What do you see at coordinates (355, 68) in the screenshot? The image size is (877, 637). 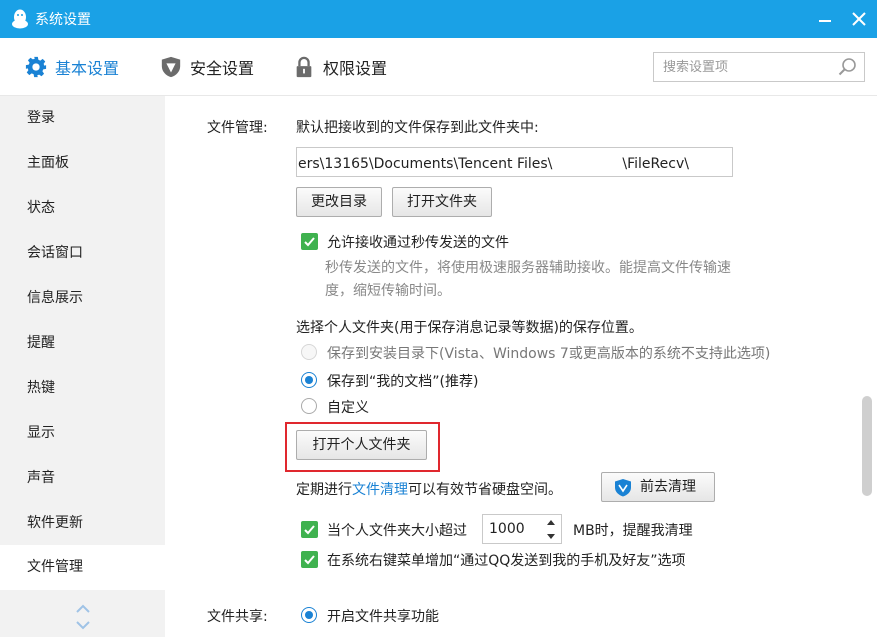 I see `tab-label: 权限设置` at bounding box center [355, 68].